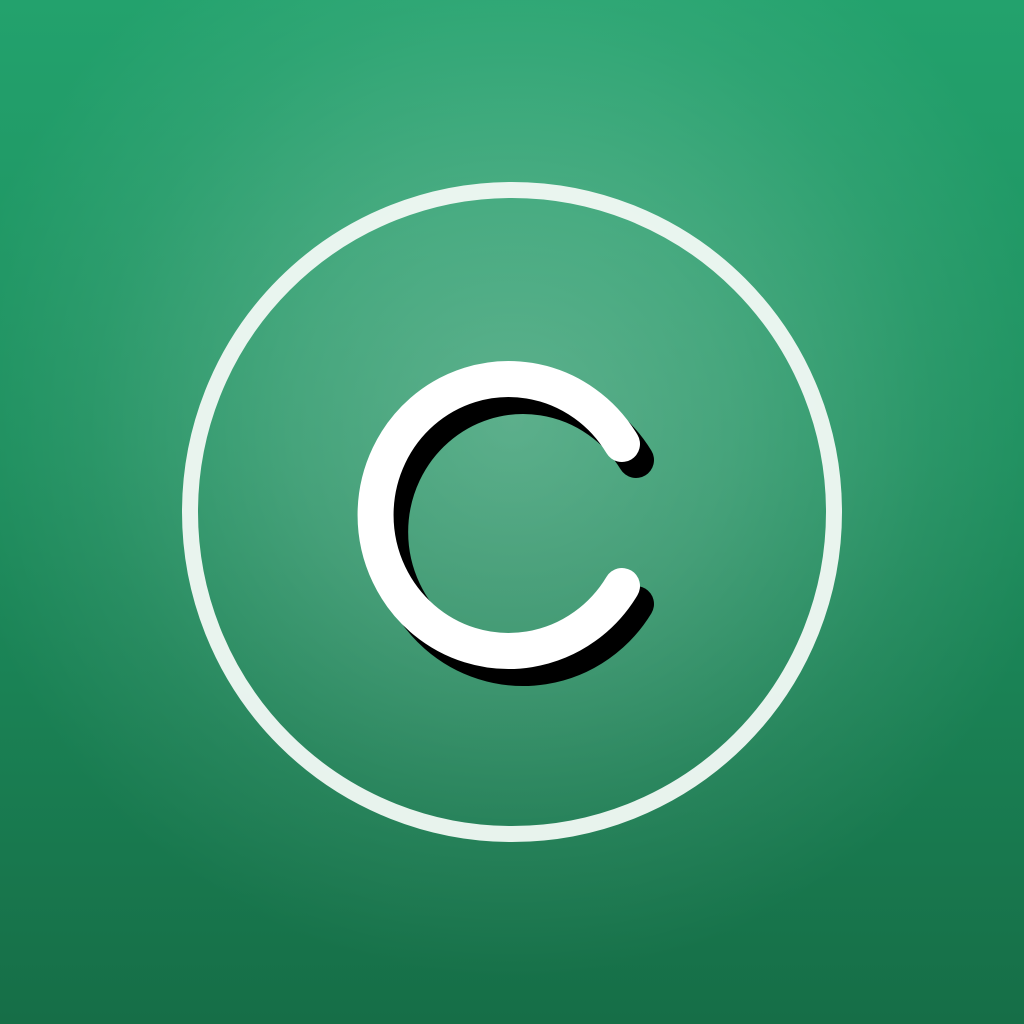 This screenshot has height=1024, width=1024. Describe the element at coordinates (498, 515) in the screenshot. I see `letter-c` at that location.